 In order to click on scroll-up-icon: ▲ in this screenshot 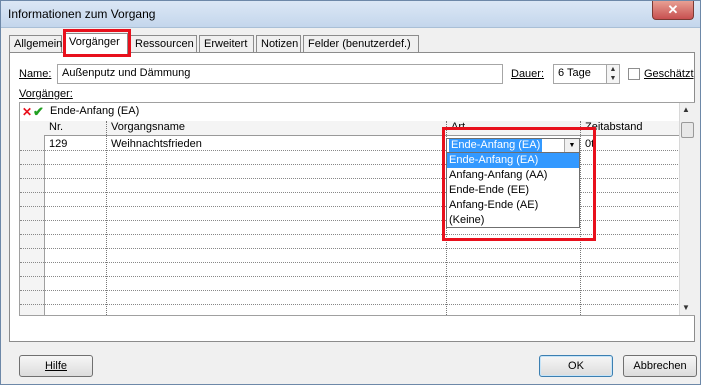, I will do `click(686, 109)`.